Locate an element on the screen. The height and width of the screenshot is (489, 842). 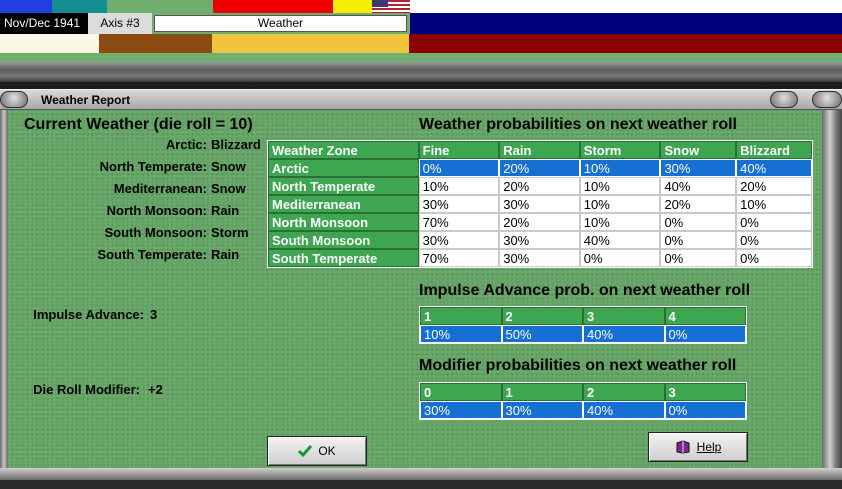
zone-label: North Temperate: is located at coordinates (153, 166).